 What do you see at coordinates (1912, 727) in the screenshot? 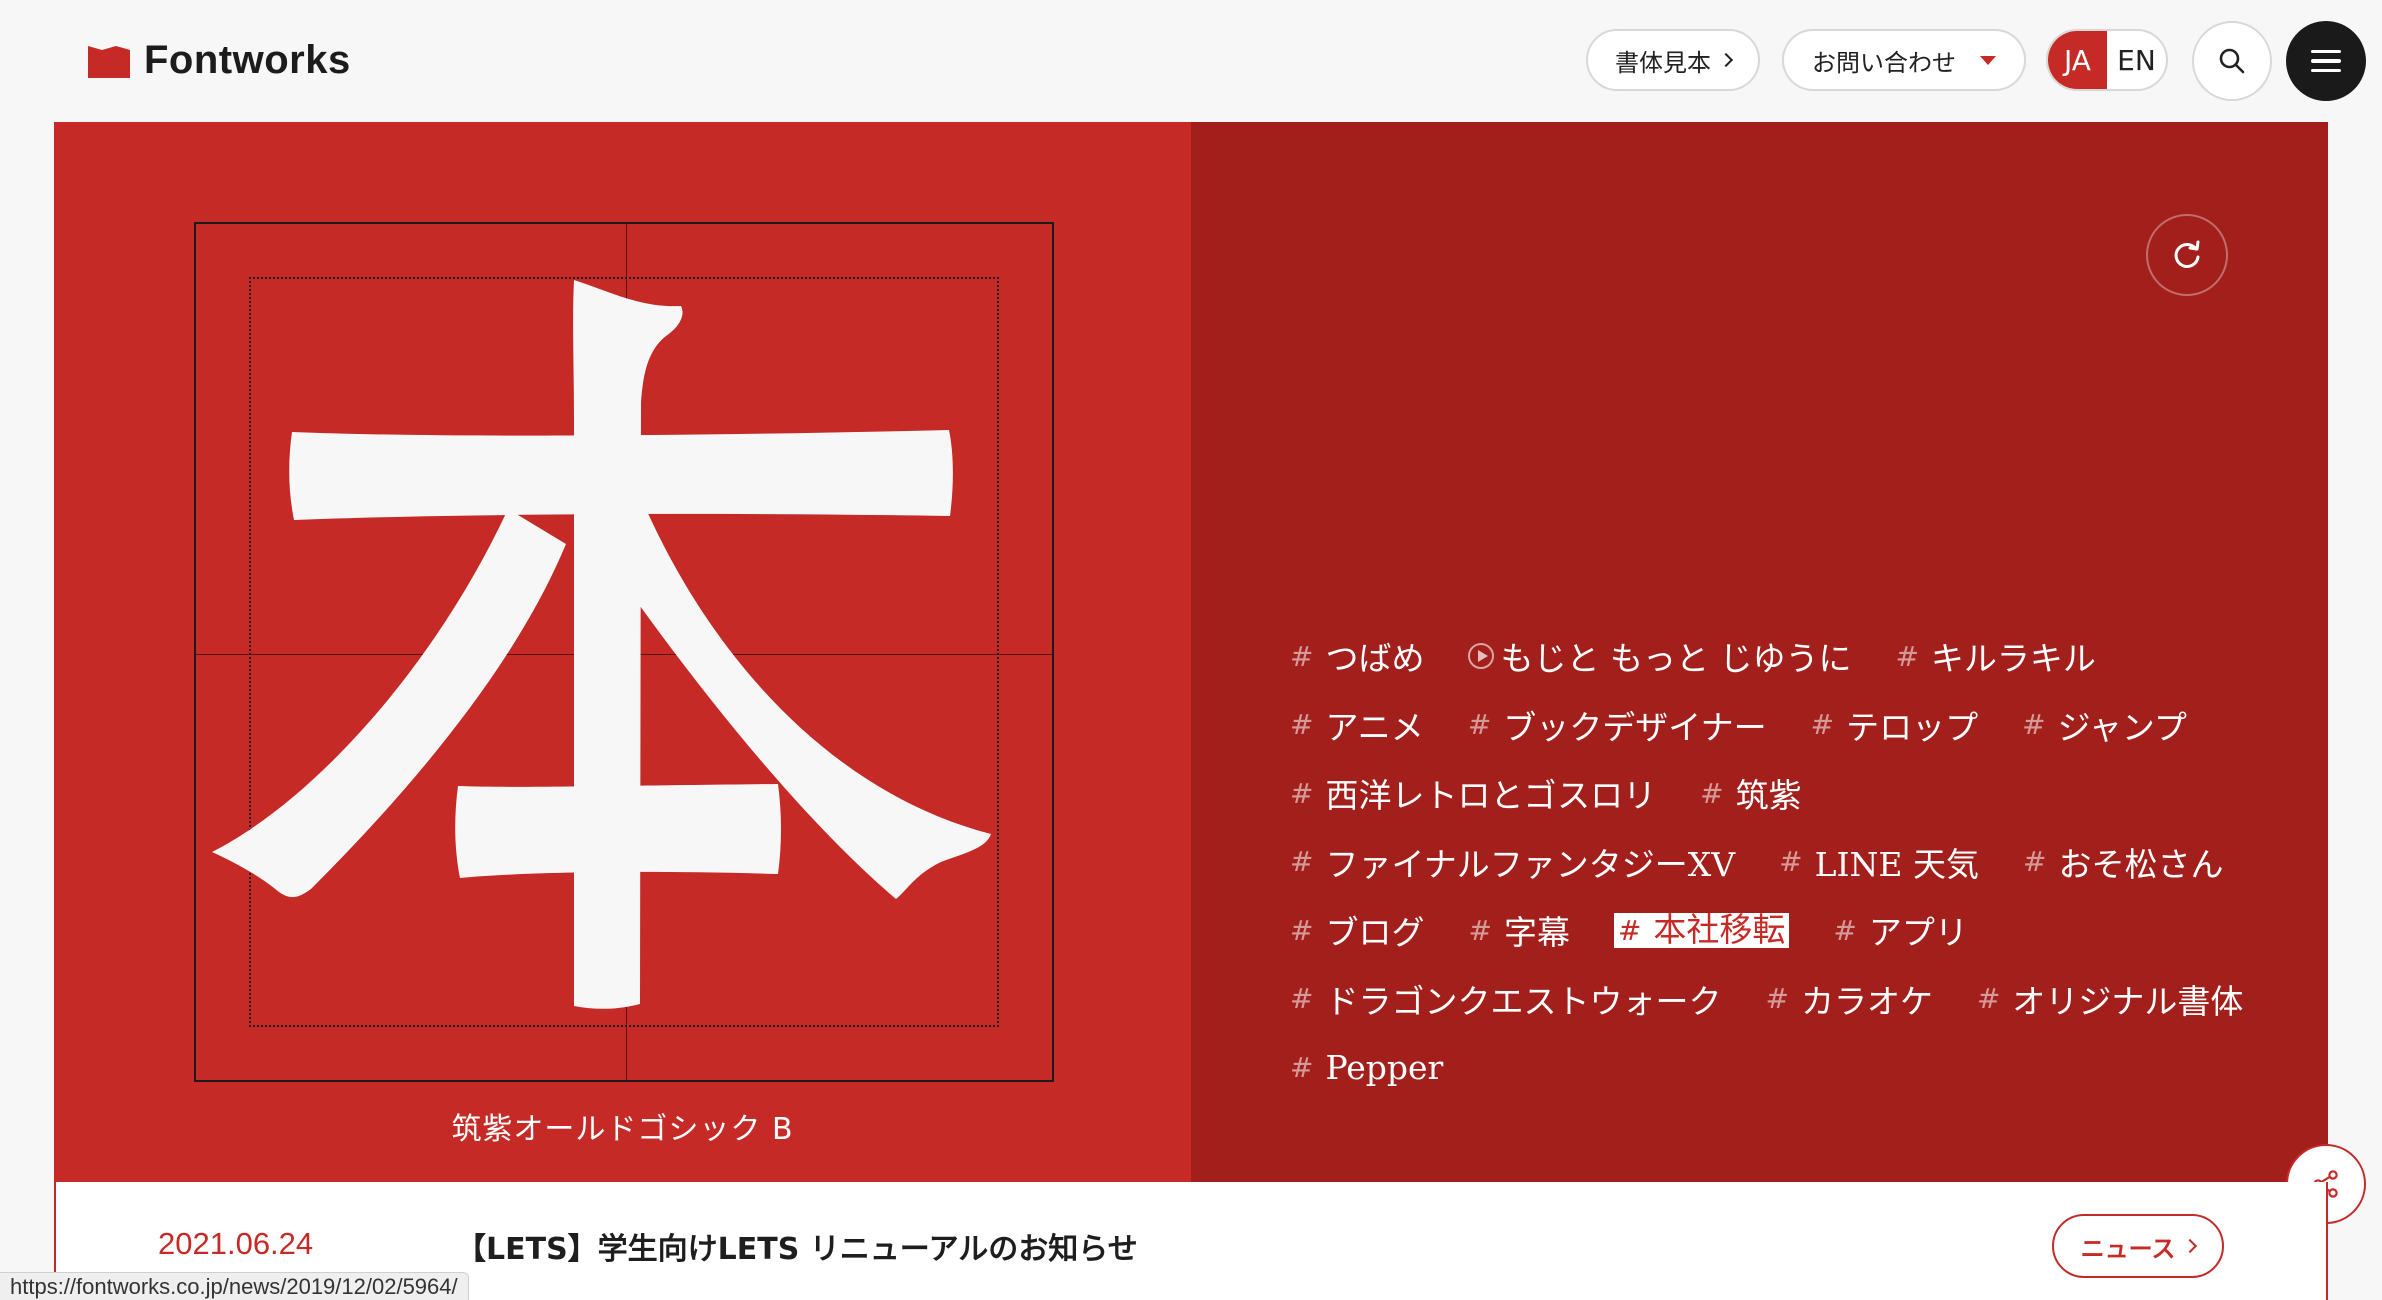
I see `tag-label: テロップ` at bounding box center [1912, 727].